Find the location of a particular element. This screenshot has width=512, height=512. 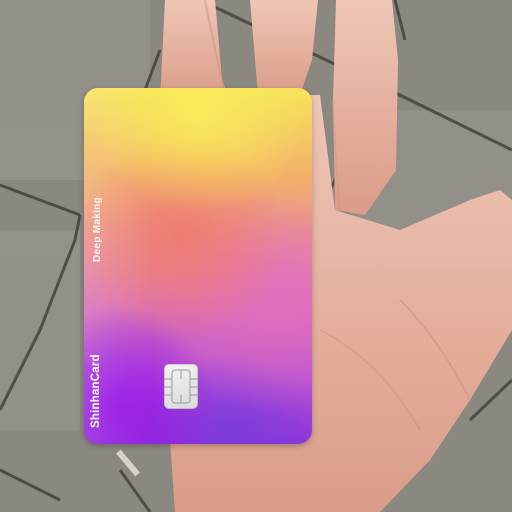

card-product-name: Deep Making is located at coordinates (97, 229).